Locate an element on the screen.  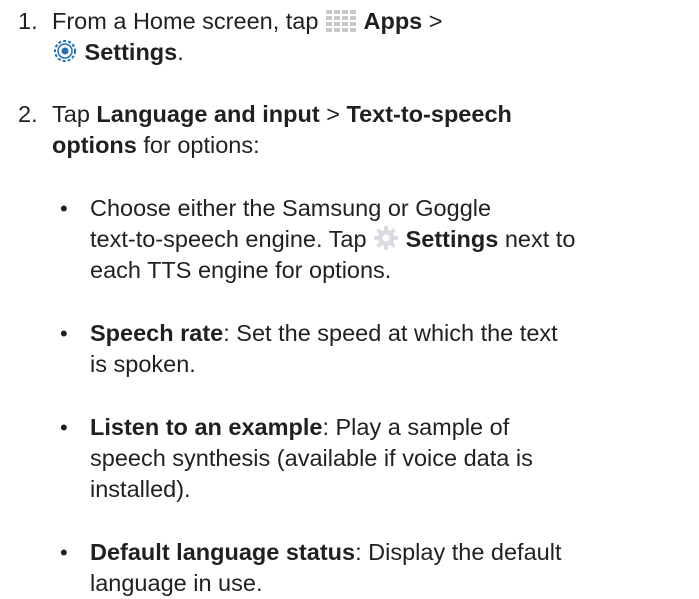
step-text-line: Tap Language and input > Text-to-speech is located at coordinates (282, 114).